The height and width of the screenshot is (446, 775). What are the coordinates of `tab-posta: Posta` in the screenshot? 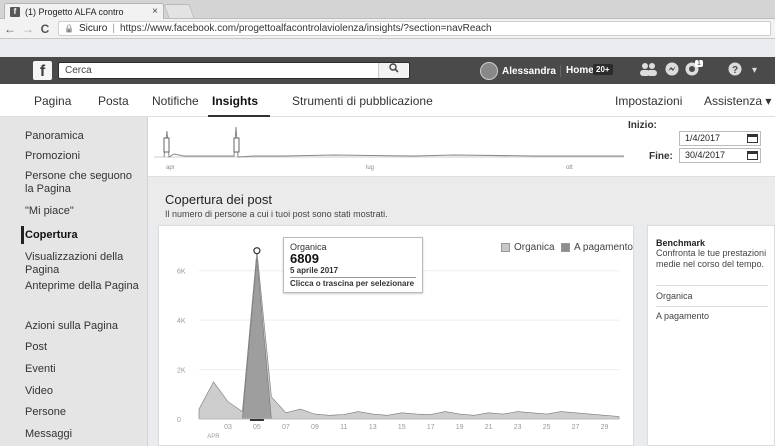 It's located at (113, 101).